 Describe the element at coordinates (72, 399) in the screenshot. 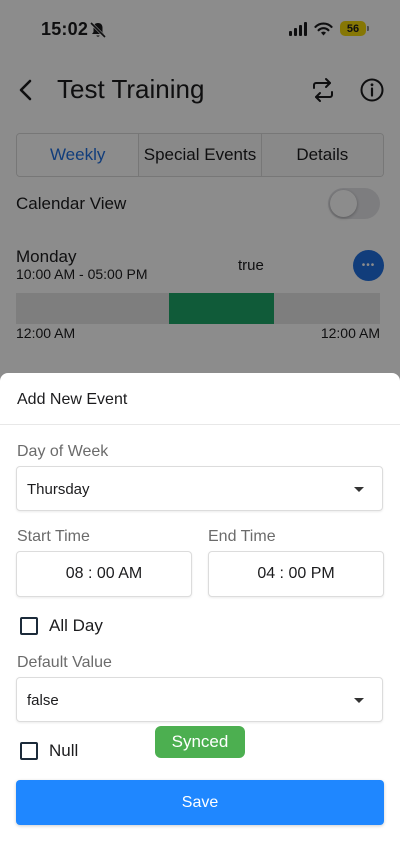

I see `sheet-title: Add New Event` at that location.